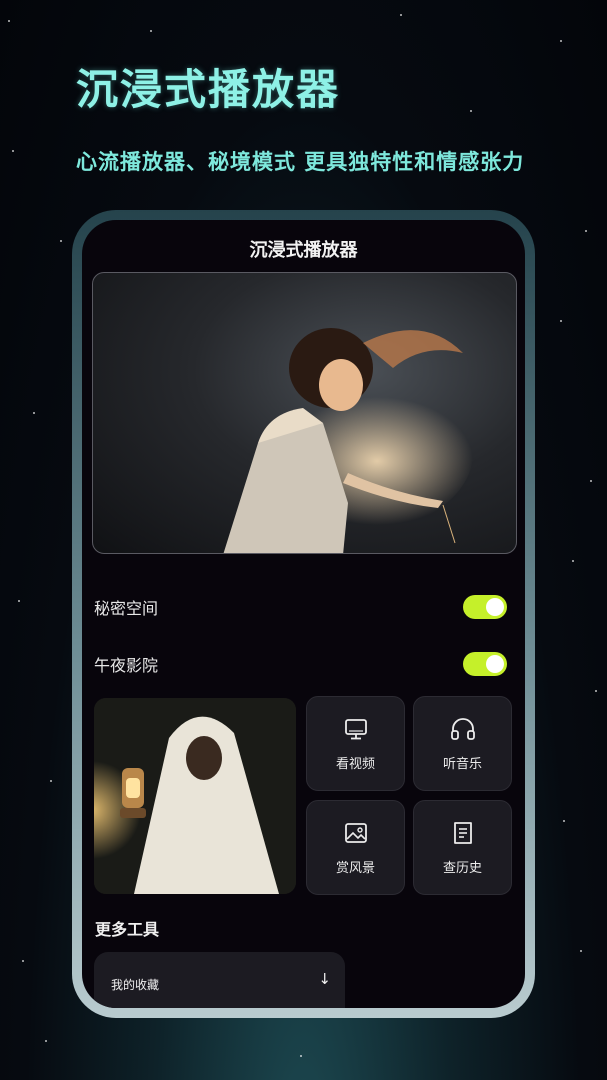 The image size is (607, 1080). What do you see at coordinates (355, 764) in the screenshot?
I see `tile-label: 看视频` at bounding box center [355, 764].